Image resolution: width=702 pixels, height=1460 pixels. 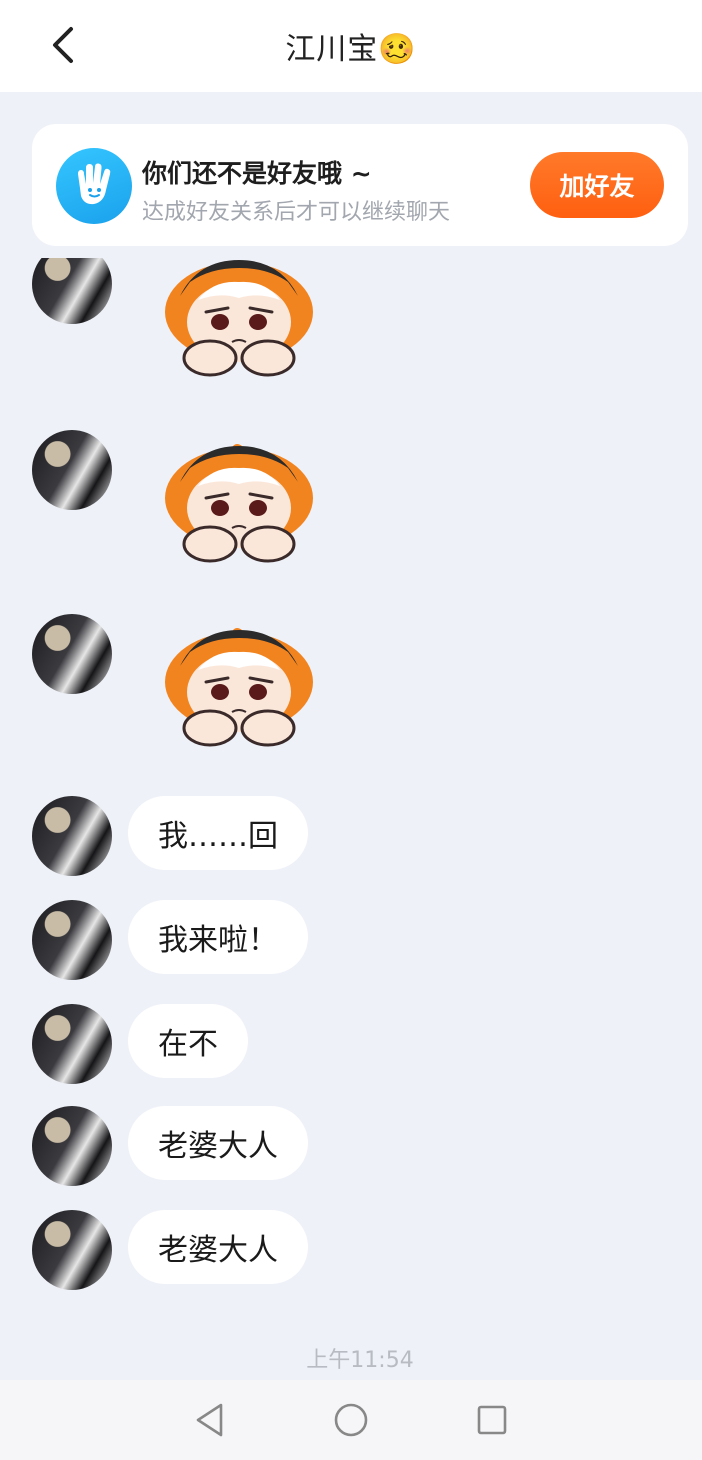 I want to click on message-bubble: 我……回, so click(x=218, y=833).